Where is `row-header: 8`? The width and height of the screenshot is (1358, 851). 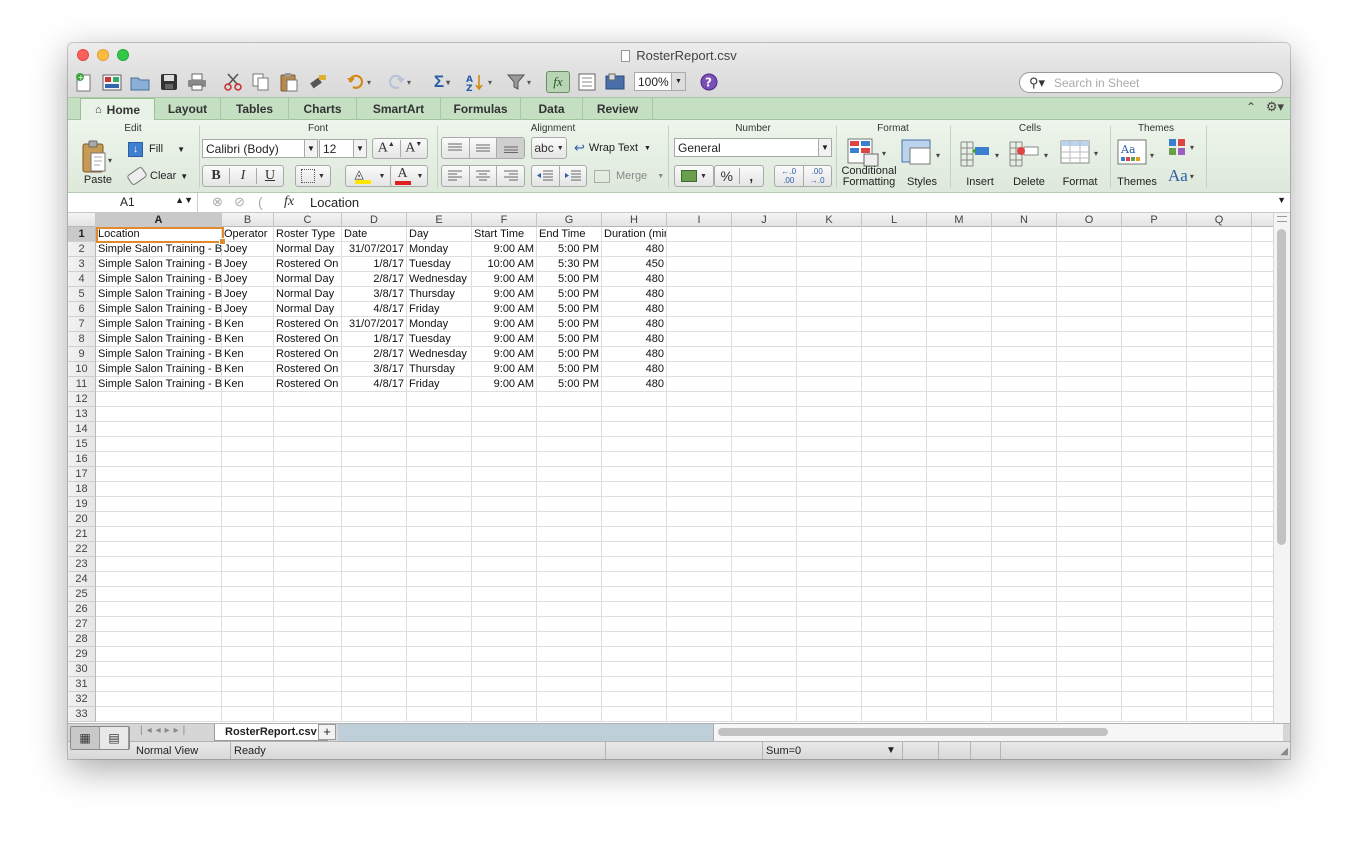 row-header: 8 is located at coordinates (82, 339).